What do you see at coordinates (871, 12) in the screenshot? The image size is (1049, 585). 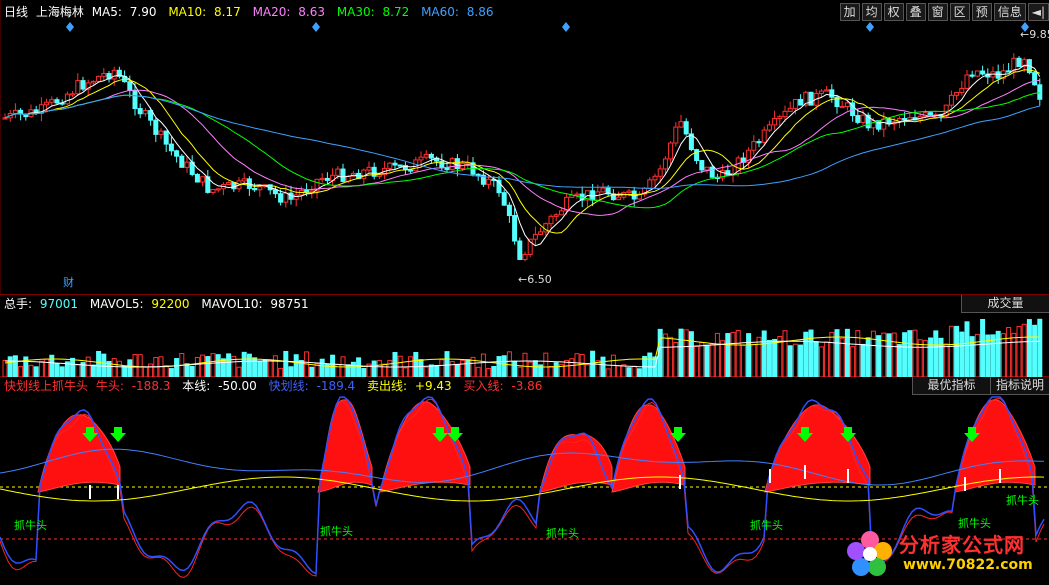 I see `toolbar-average-button: 均` at bounding box center [871, 12].